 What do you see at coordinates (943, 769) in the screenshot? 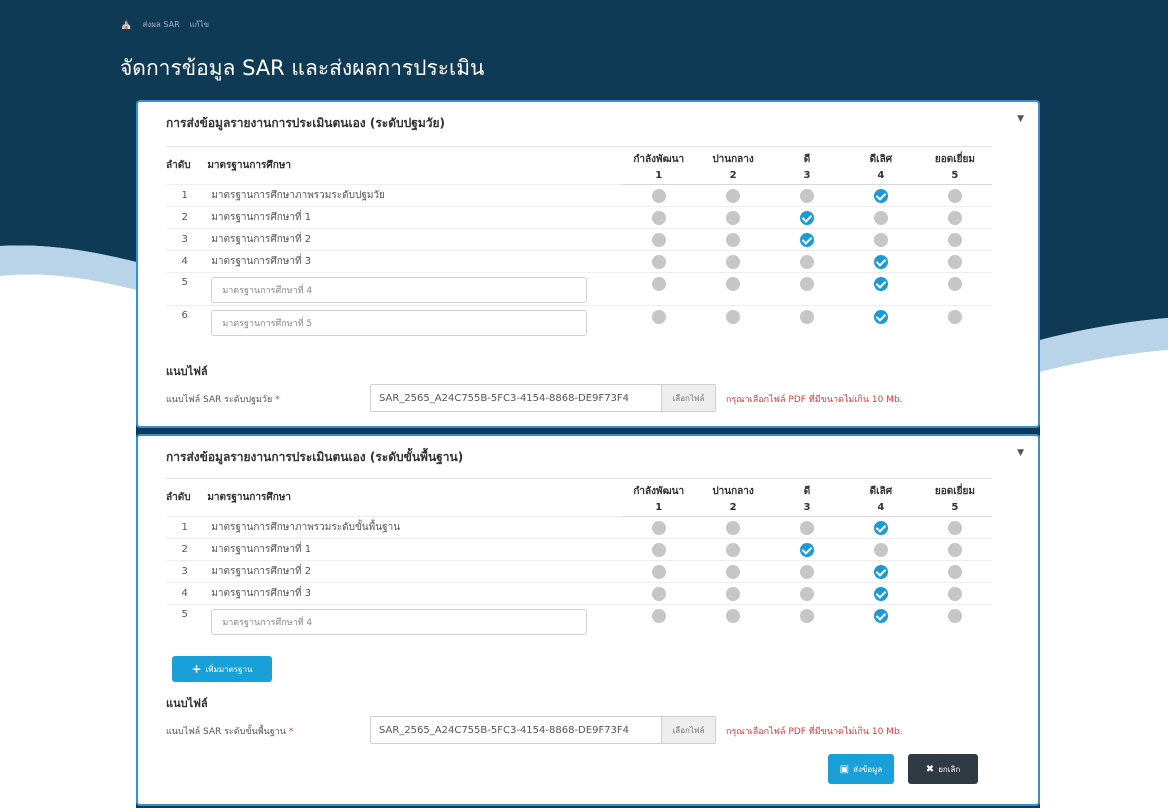
I see `cancel-button: ✖ ยกเลิก` at bounding box center [943, 769].